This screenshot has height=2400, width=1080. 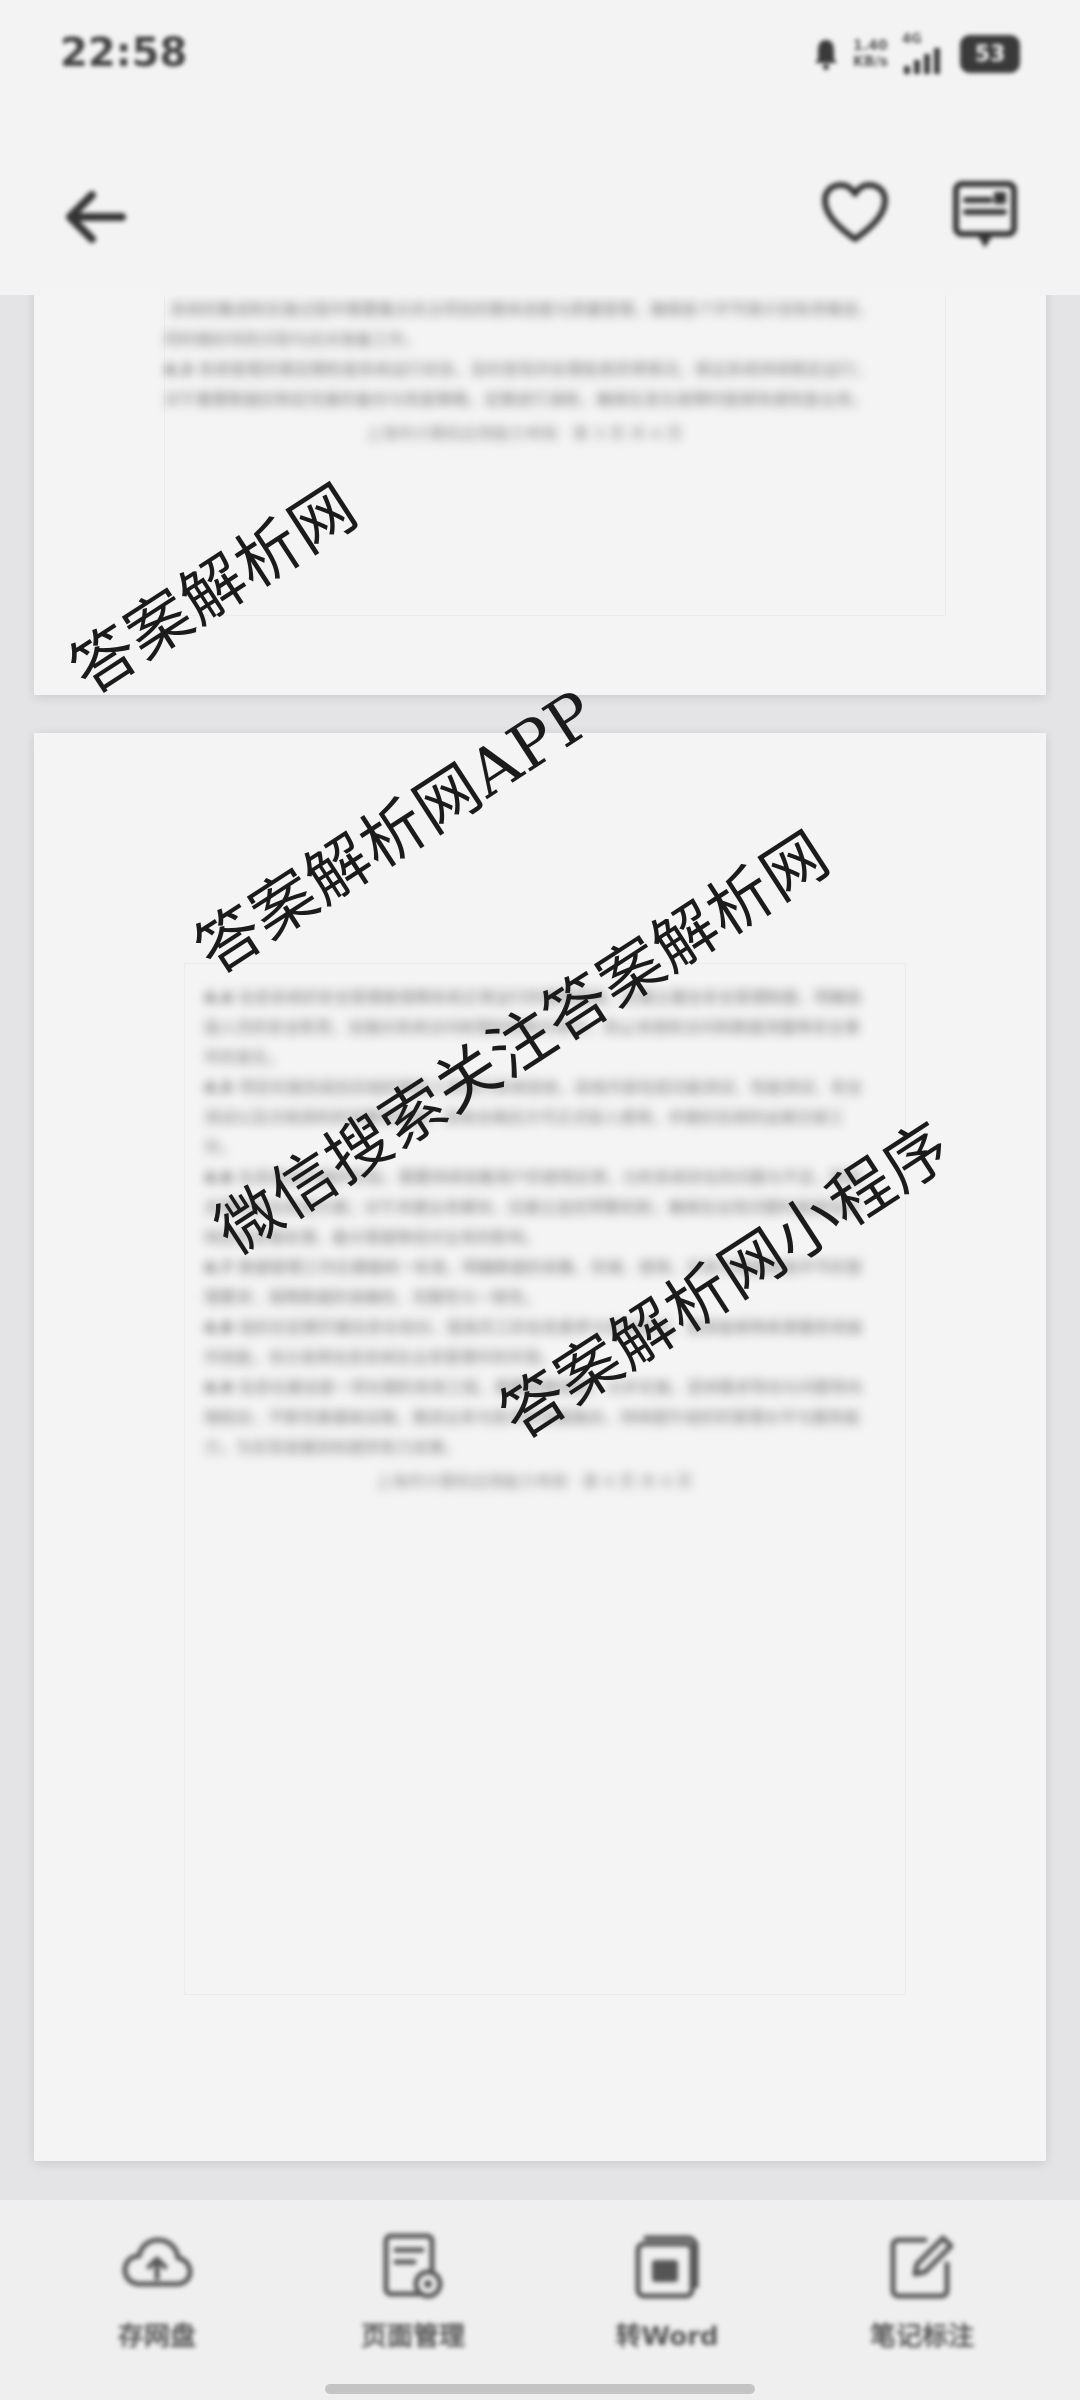 What do you see at coordinates (156, 2337) in the screenshot?
I see `save-to-cloud-label: 存网盘` at bounding box center [156, 2337].